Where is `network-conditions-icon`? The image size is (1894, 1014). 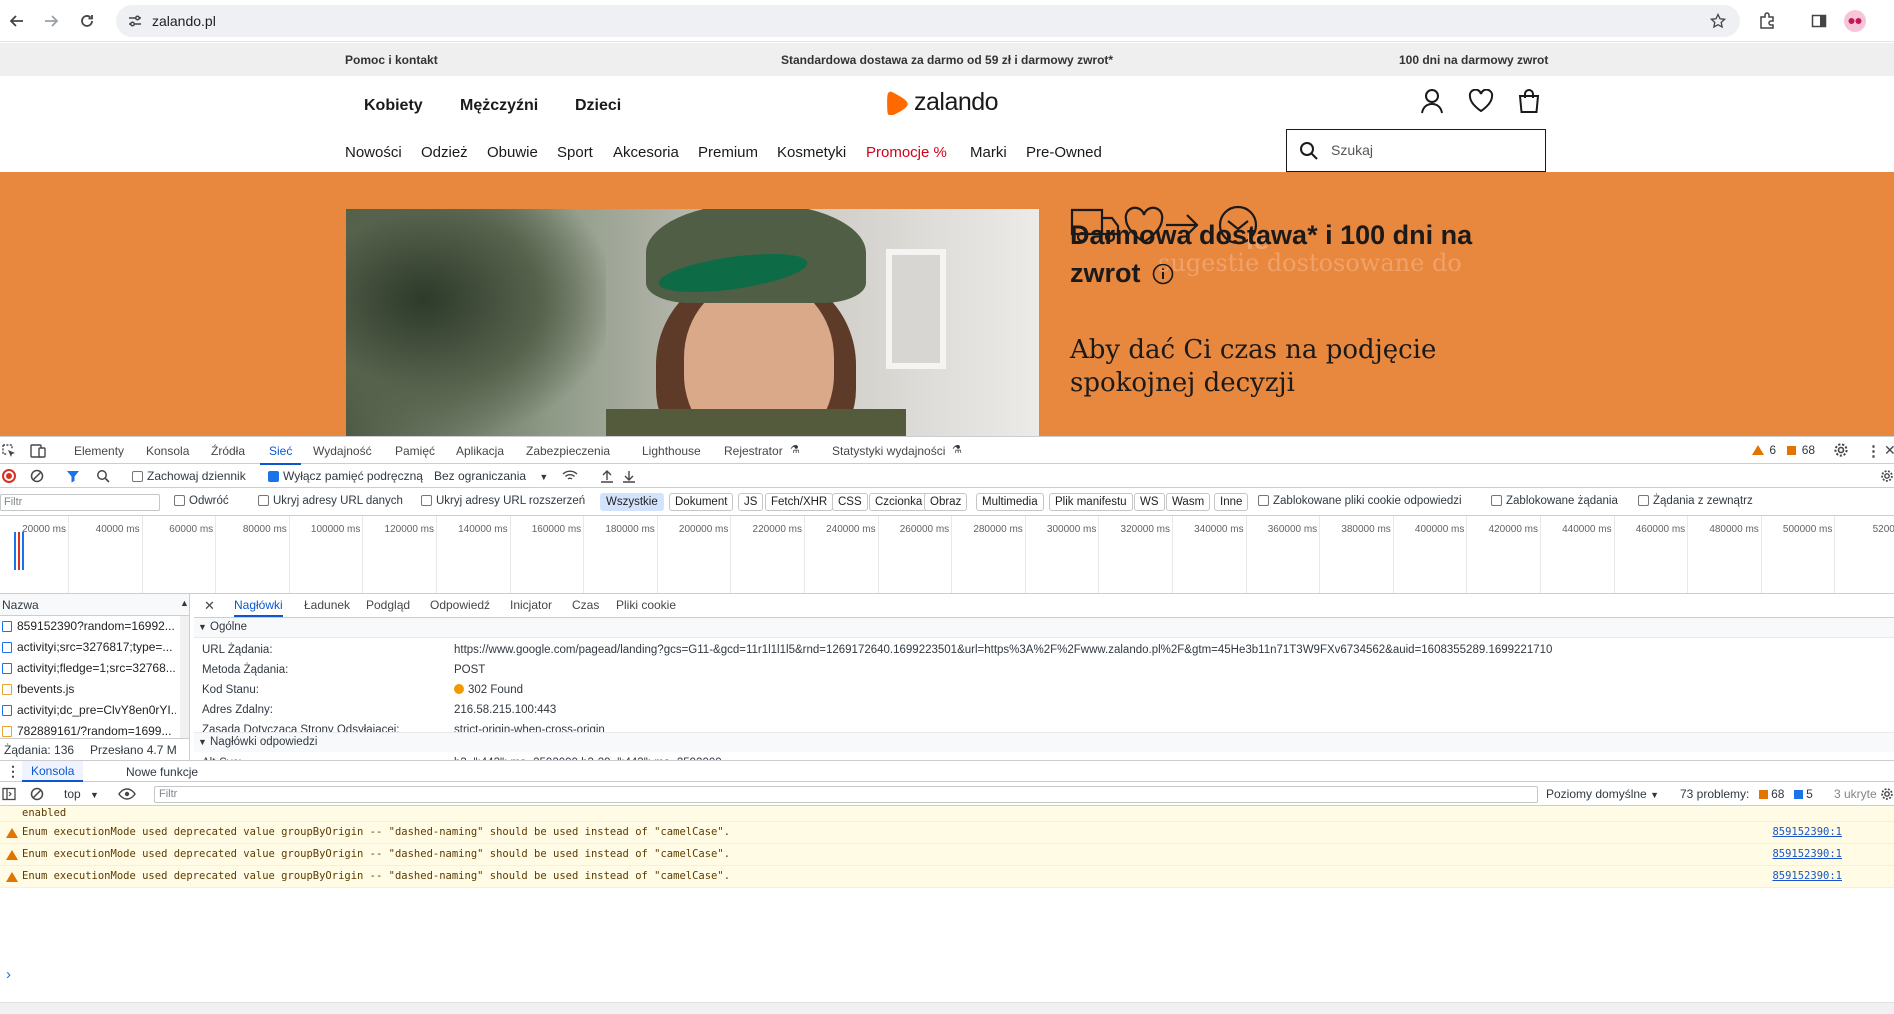 network-conditions-icon is located at coordinates (570, 476).